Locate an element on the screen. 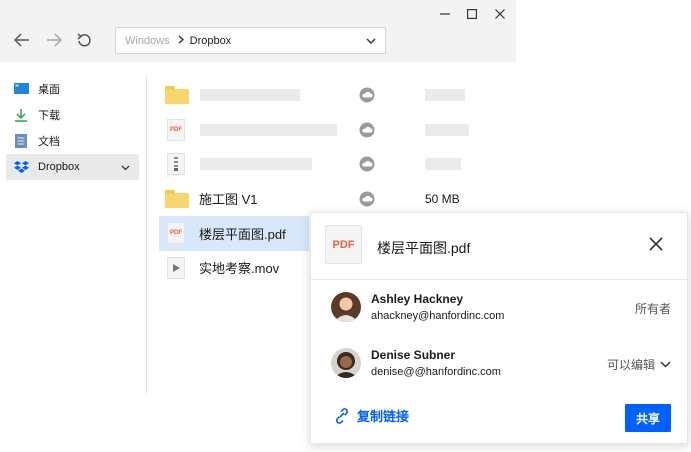 This screenshot has height=452, width=691. file-row-selected: PDF 楼层平面图.pdf is located at coordinates (234, 233).